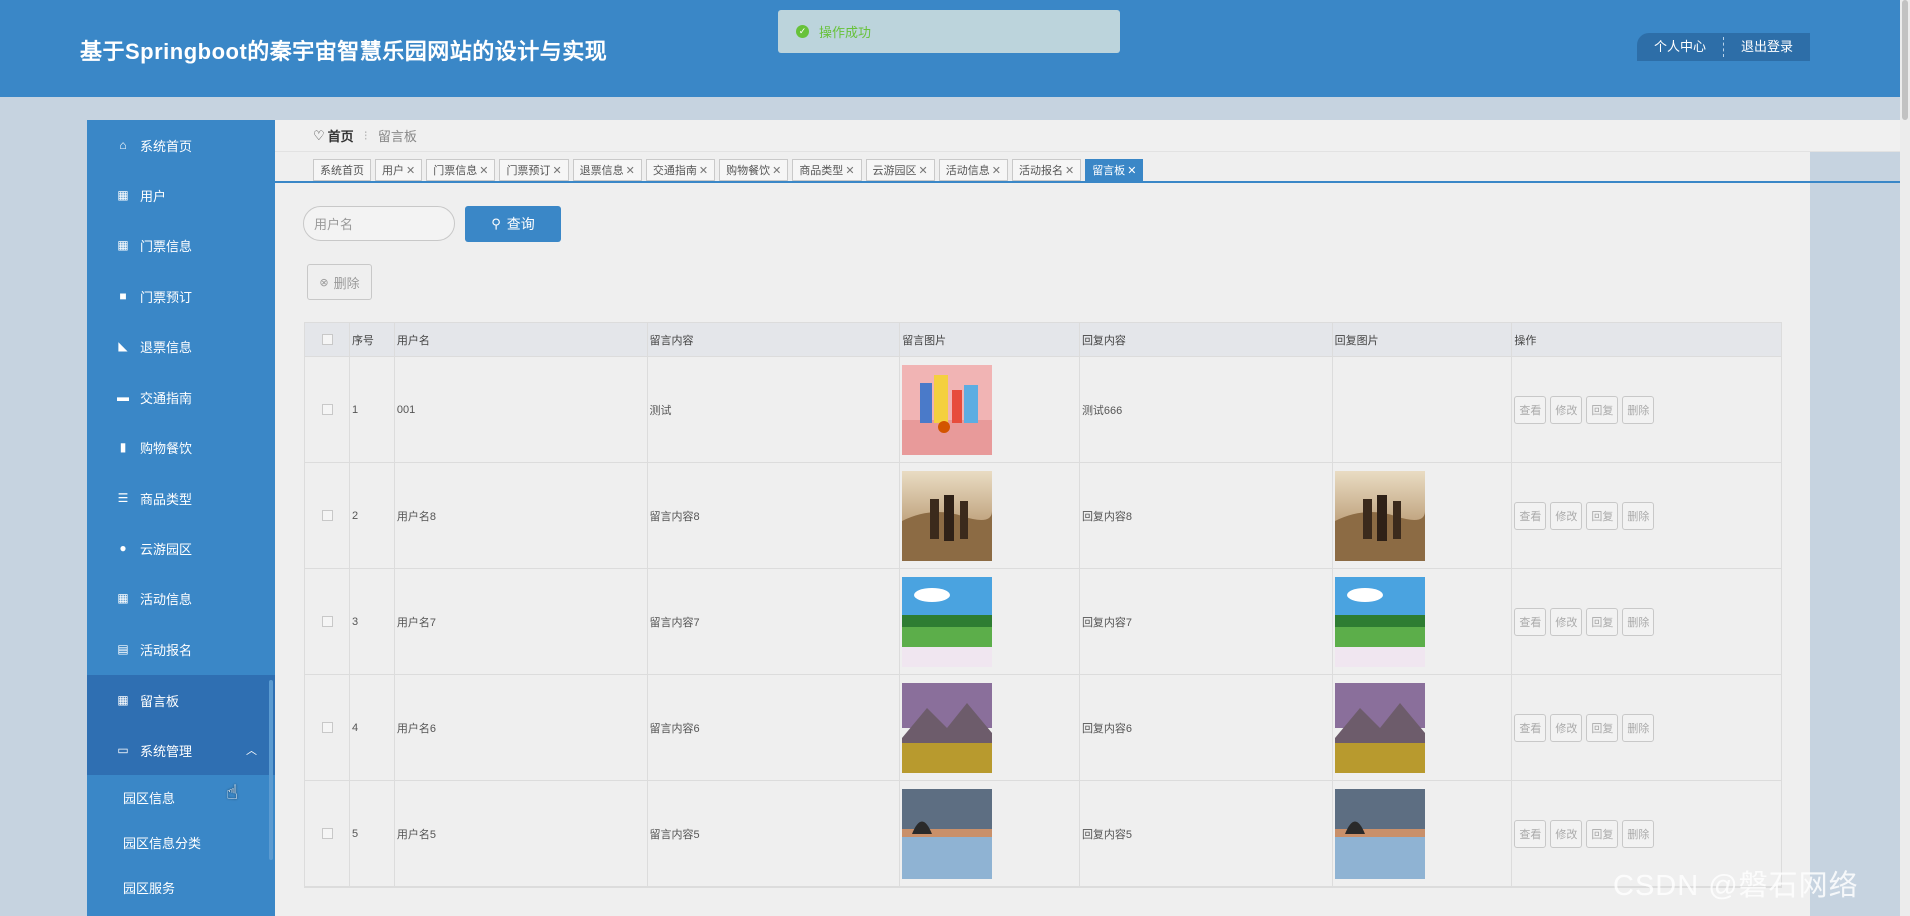 The image size is (1910, 916). I want to click on sidebar-item-shopping-dining: ▮ 购物餐饮, so click(181, 447).